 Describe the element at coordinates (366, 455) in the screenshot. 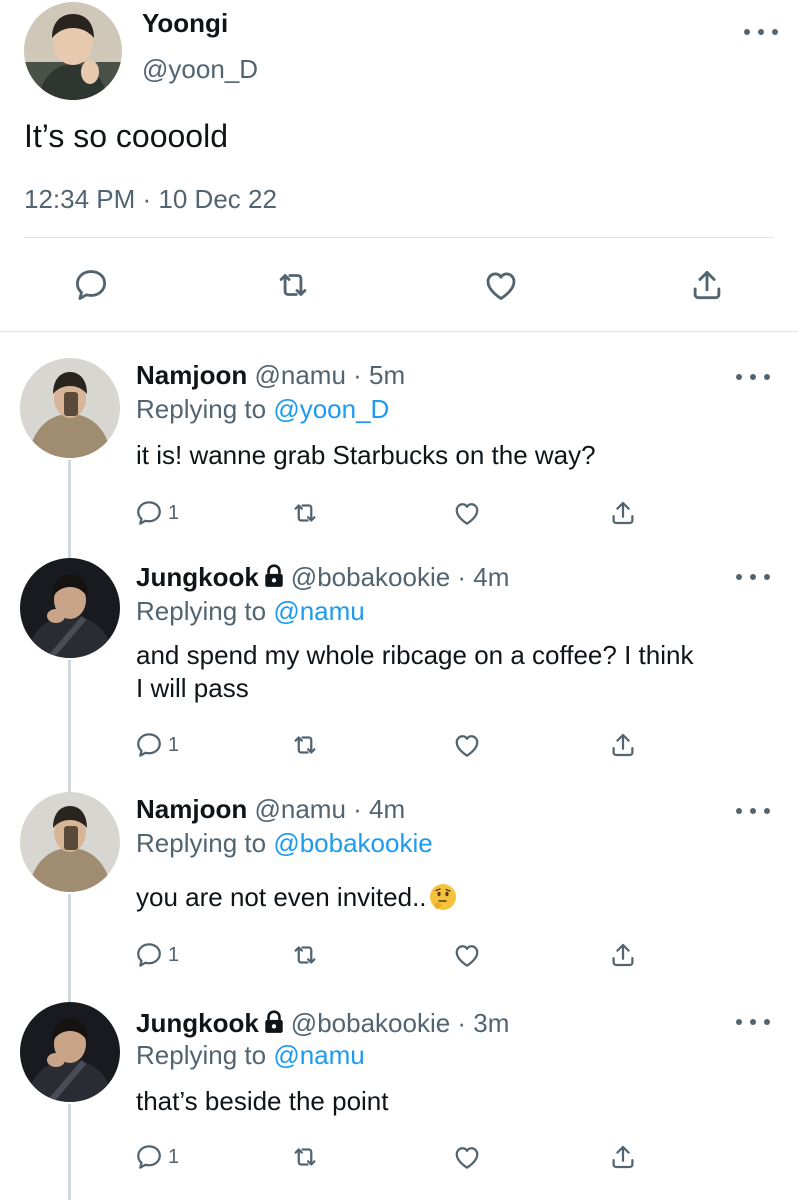

I see `reply-text: it is! wanne grab Starbucks on the way?` at that location.